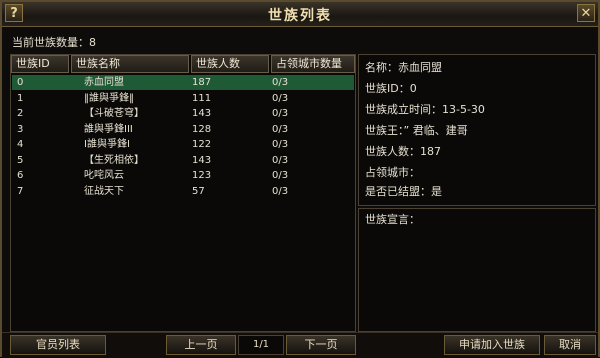  What do you see at coordinates (403, 67) in the screenshot?
I see `info-name: 名称：赤血同盟` at bounding box center [403, 67].